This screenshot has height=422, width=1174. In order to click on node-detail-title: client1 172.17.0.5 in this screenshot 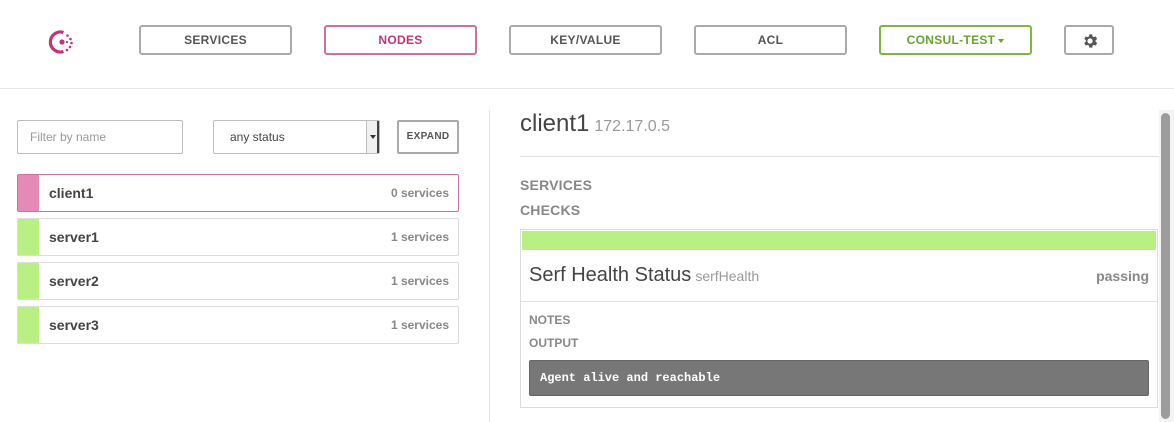, I will do `click(595, 124)`.